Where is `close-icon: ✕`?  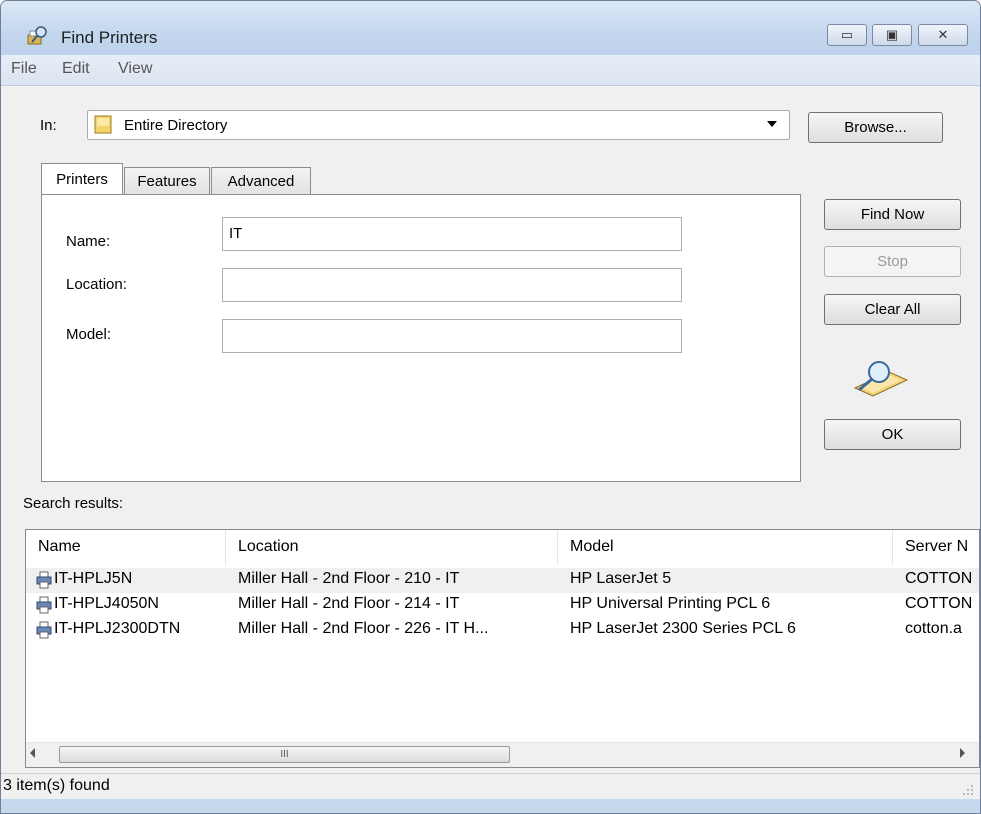
close-icon: ✕ is located at coordinates (943, 34).